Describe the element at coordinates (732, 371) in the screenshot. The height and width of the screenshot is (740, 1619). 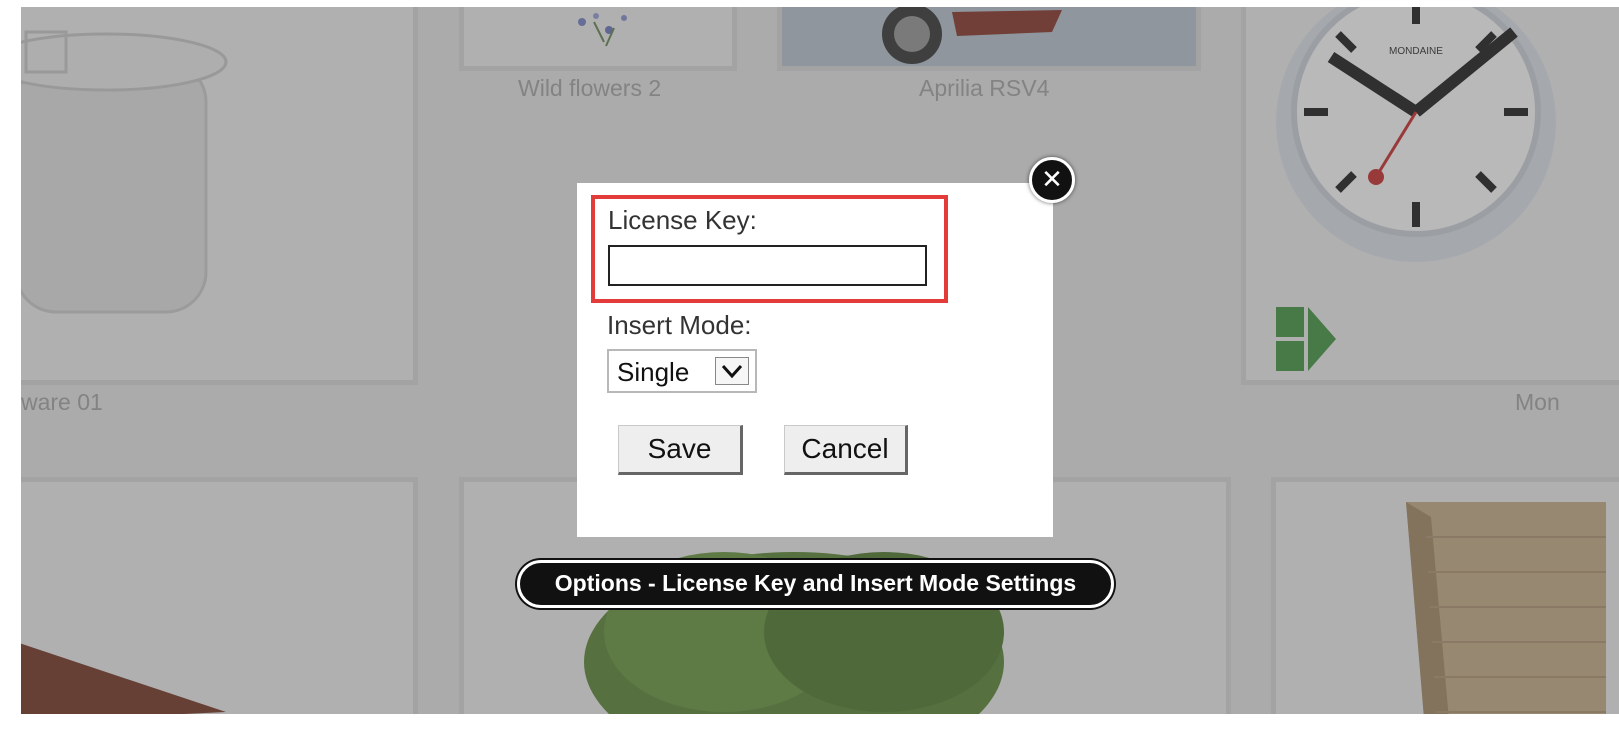
I see `chevron-down-icon` at that location.